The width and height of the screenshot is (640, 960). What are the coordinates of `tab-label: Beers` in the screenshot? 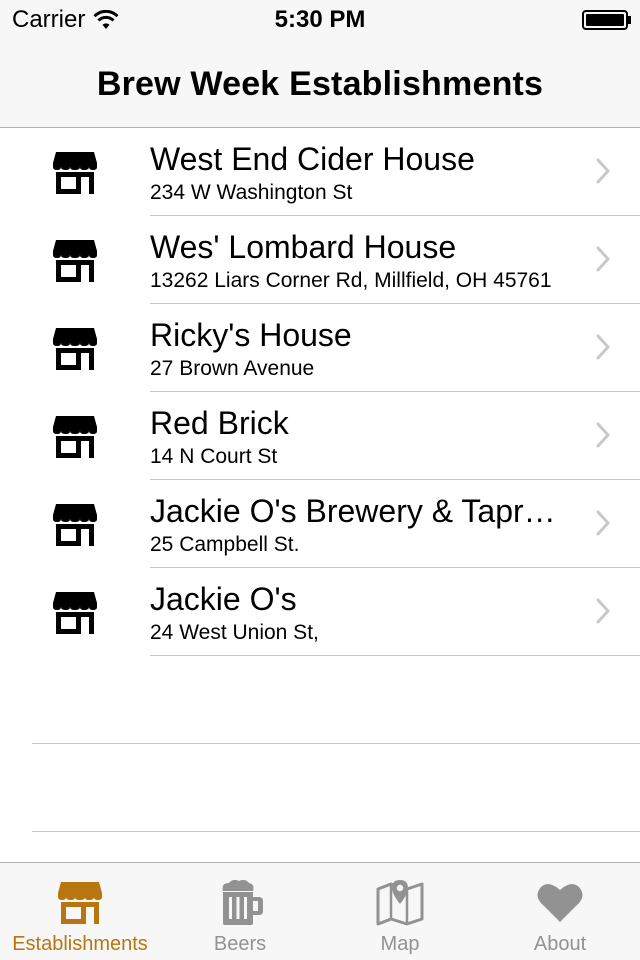 It's located at (240, 944).